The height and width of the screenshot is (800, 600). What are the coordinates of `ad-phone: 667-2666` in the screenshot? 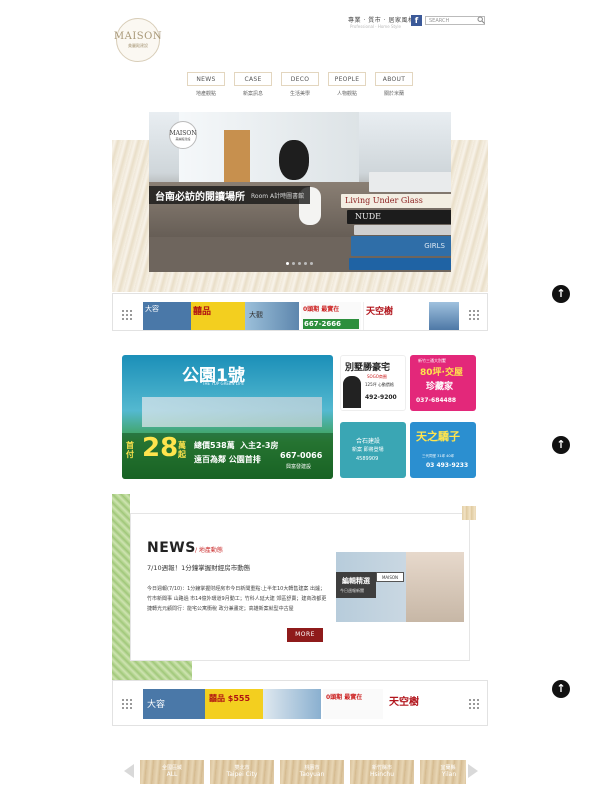 It's located at (331, 324).